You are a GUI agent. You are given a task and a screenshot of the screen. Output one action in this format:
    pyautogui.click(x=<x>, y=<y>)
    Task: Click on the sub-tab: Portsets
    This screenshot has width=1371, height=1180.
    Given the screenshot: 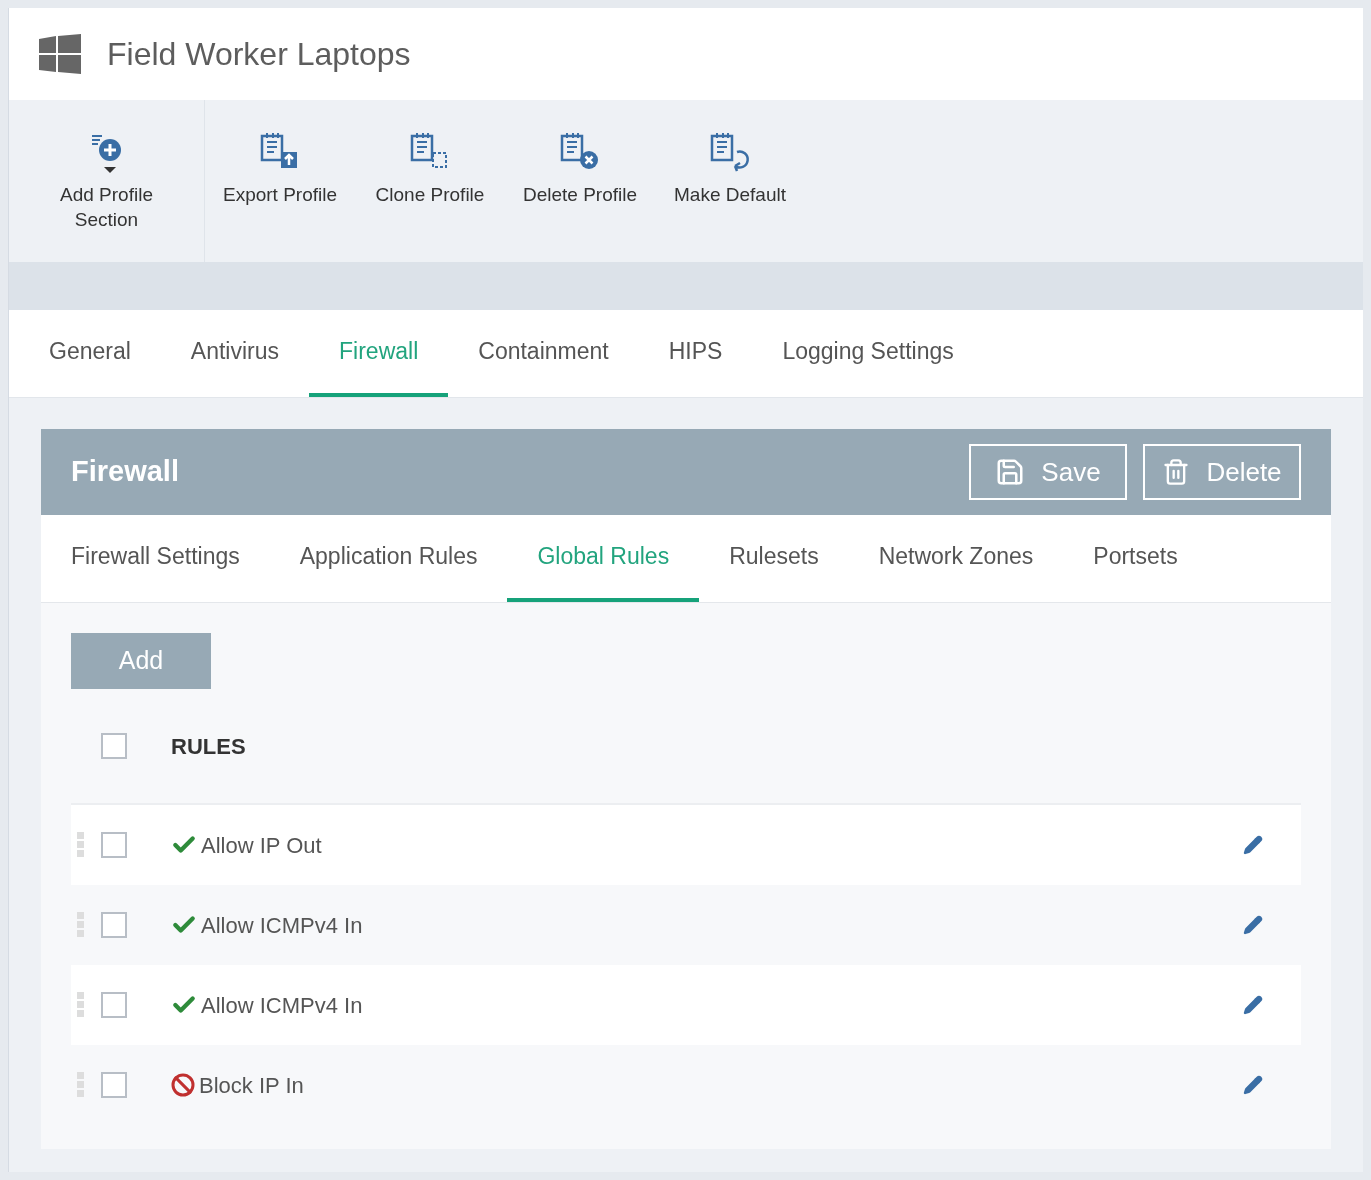 What is the action you would take?
    pyautogui.click(x=1135, y=558)
    